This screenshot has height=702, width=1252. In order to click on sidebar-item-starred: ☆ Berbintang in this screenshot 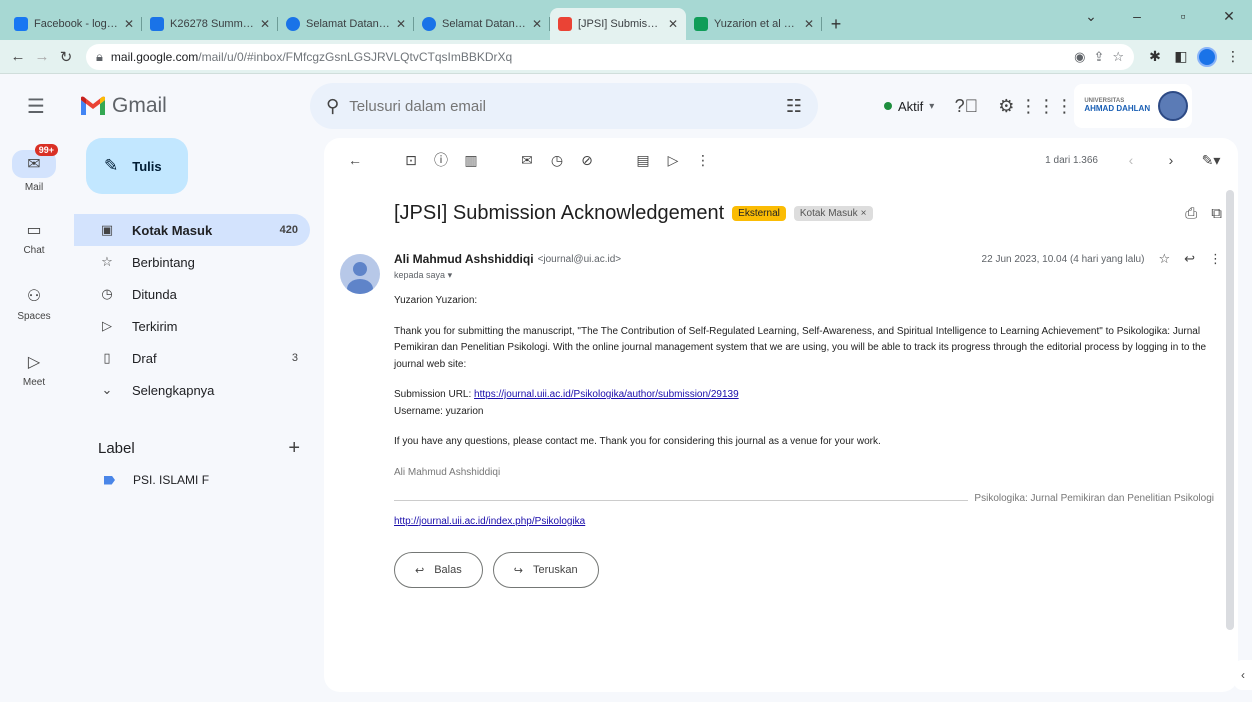, I will do `click(192, 262)`.